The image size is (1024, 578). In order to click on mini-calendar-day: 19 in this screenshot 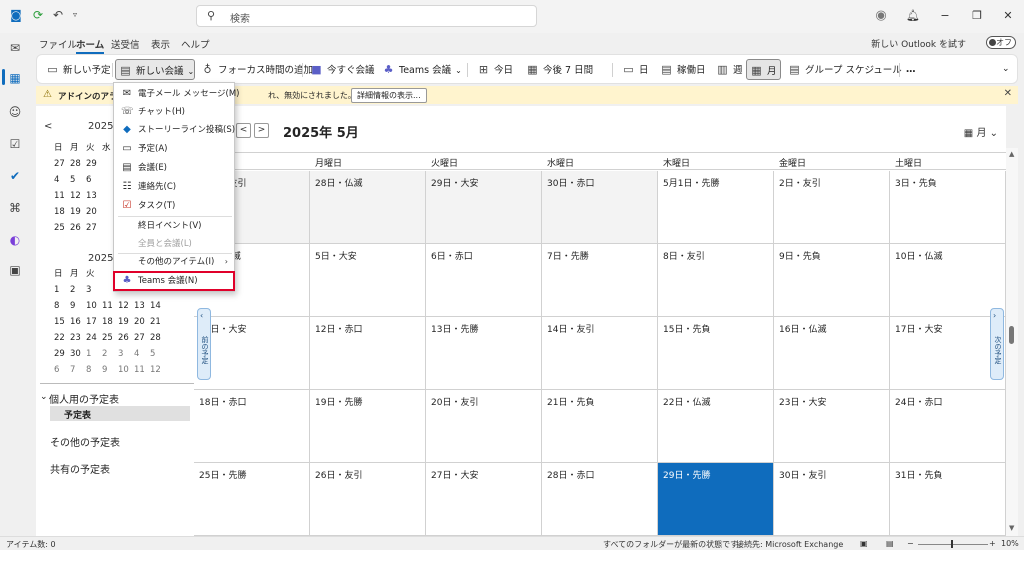, I will do `click(126, 322)`.